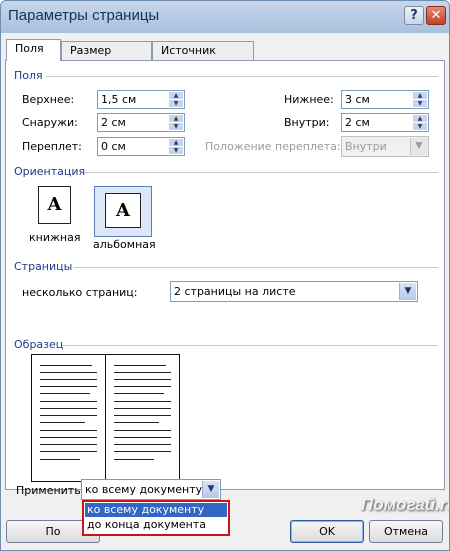 This screenshot has height=551, width=450. What do you see at coordinates (50, 171) in the screenshot?
I see `orientation-section-label: Ориентация` at bounding box center [50, 171].